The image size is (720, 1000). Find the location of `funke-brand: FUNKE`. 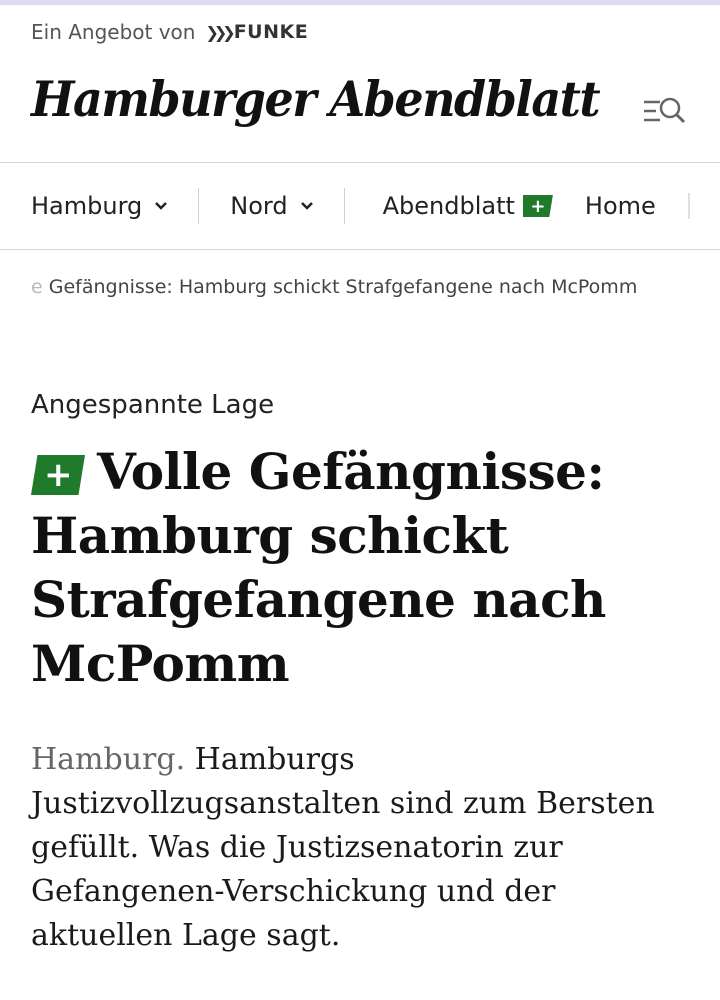

funke-brand: FUNKE is located at coordinates (271, 32).